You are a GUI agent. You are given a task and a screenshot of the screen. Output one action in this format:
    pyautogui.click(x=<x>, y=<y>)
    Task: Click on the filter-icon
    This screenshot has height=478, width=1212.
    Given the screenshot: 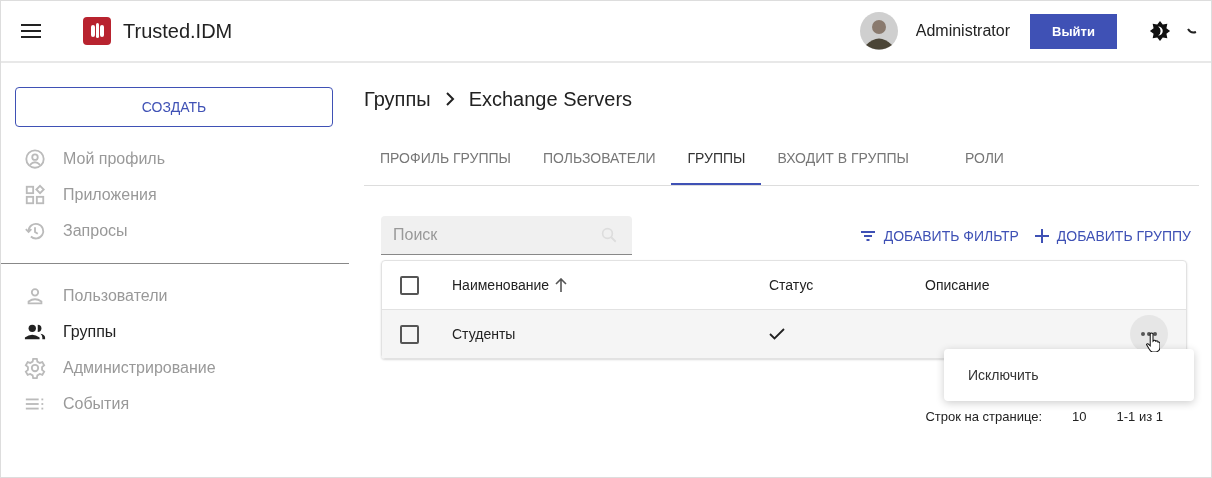 What is the action you would take?
    pyautogui.click(x=867, y=235)
    